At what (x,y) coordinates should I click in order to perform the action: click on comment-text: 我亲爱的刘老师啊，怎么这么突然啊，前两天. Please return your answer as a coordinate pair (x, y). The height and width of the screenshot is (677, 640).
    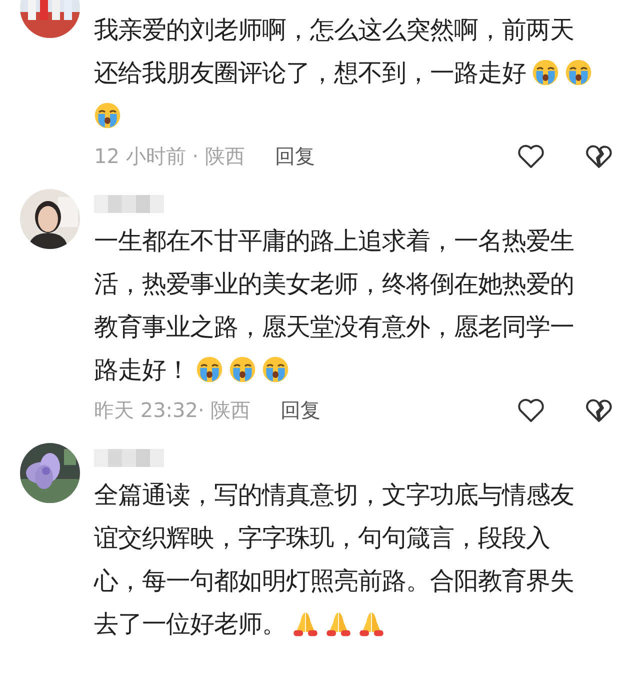
    Looking at the image, I should click on (334, 29).